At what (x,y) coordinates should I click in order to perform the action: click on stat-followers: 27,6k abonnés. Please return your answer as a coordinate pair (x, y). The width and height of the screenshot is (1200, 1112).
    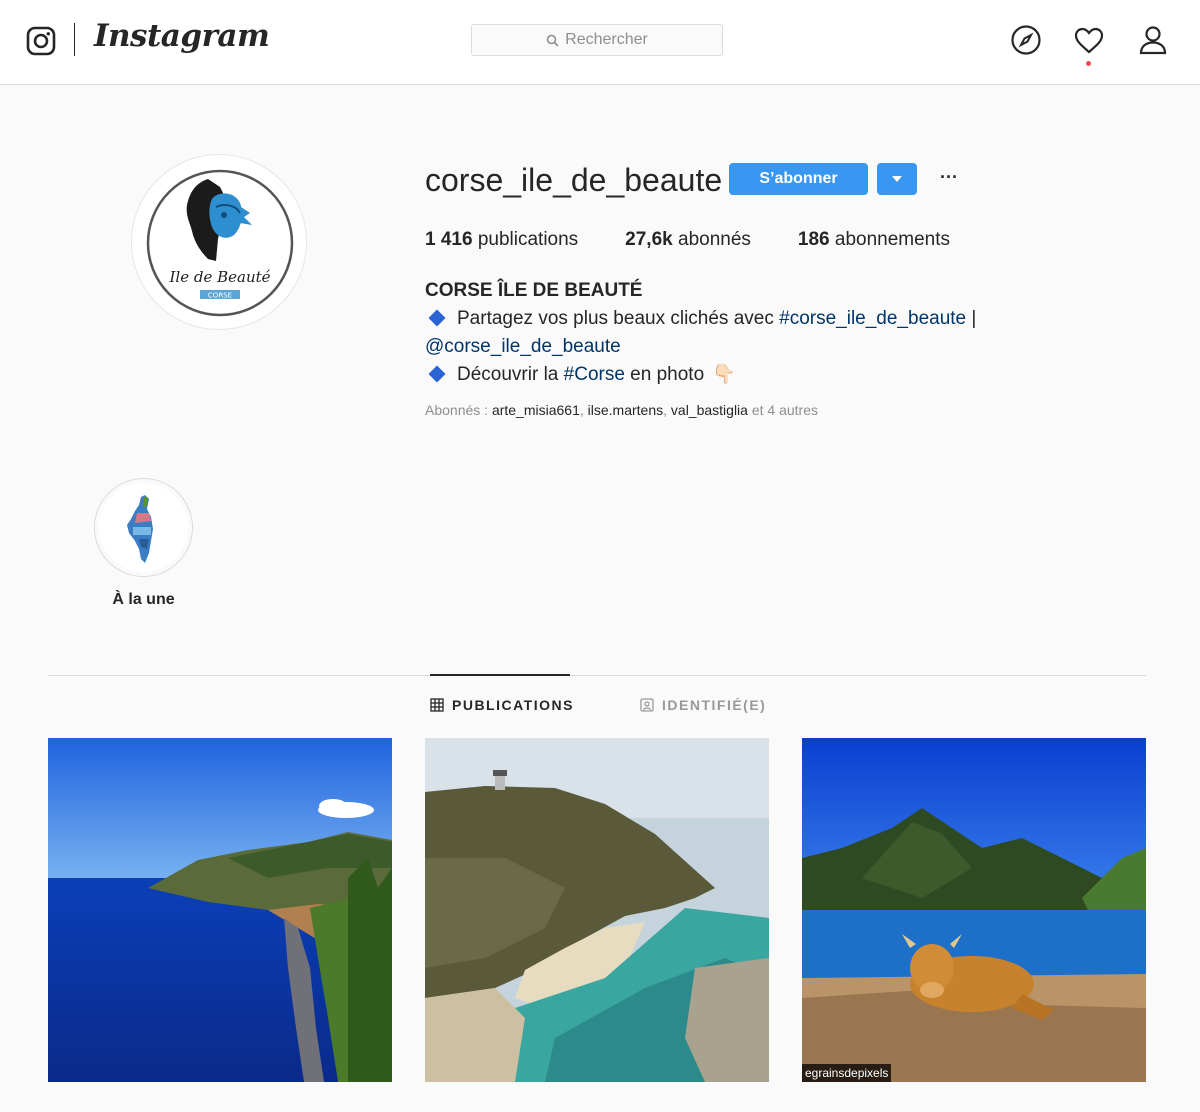
    Looking at the image, I should click on (688, 240).